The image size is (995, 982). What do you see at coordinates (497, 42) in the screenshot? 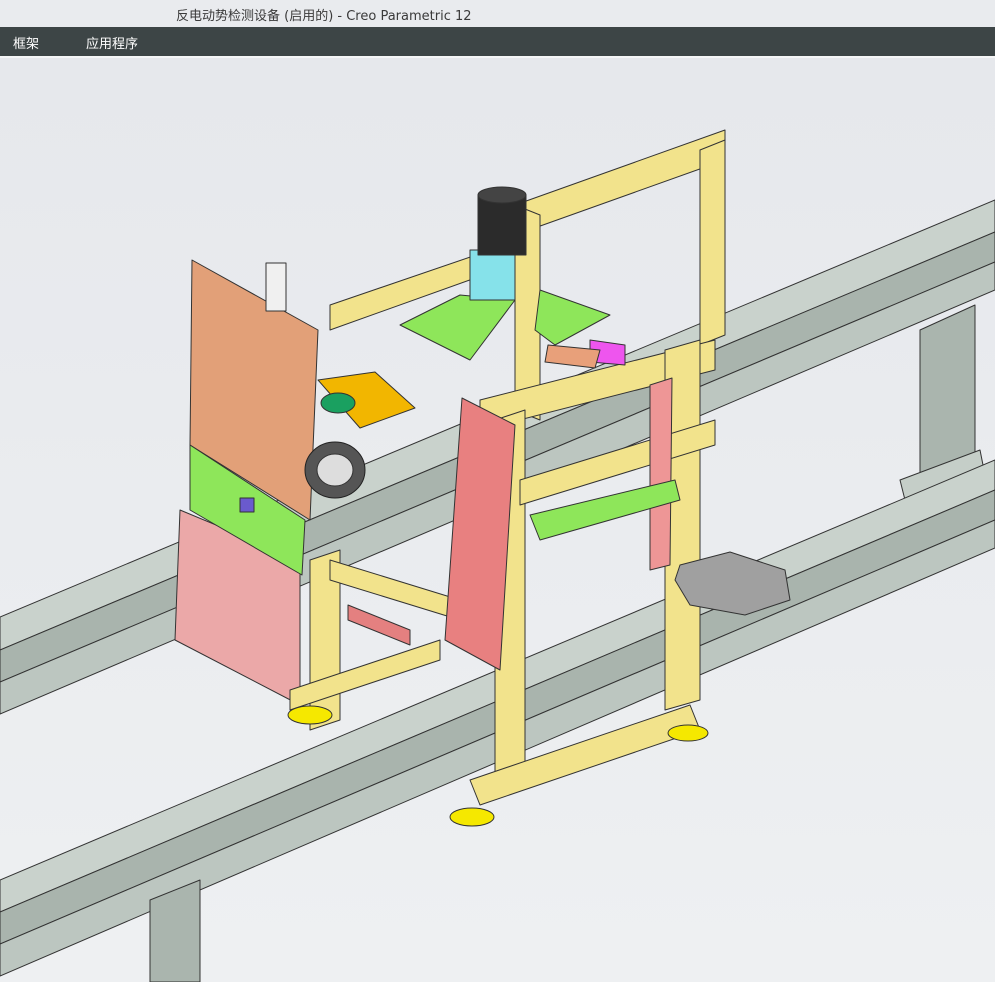
I see `menu-bar: 框架 应用程序` at bounding box center [497, 42].